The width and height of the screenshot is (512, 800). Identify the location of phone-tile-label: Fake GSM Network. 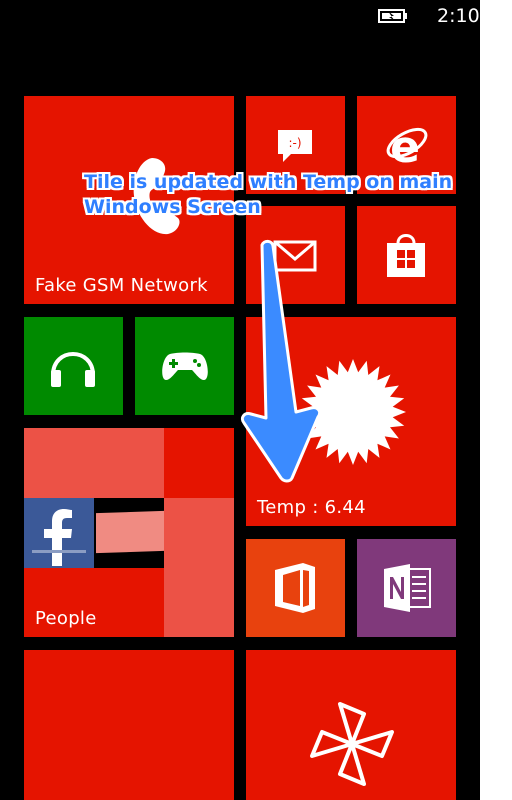
(121, 285).